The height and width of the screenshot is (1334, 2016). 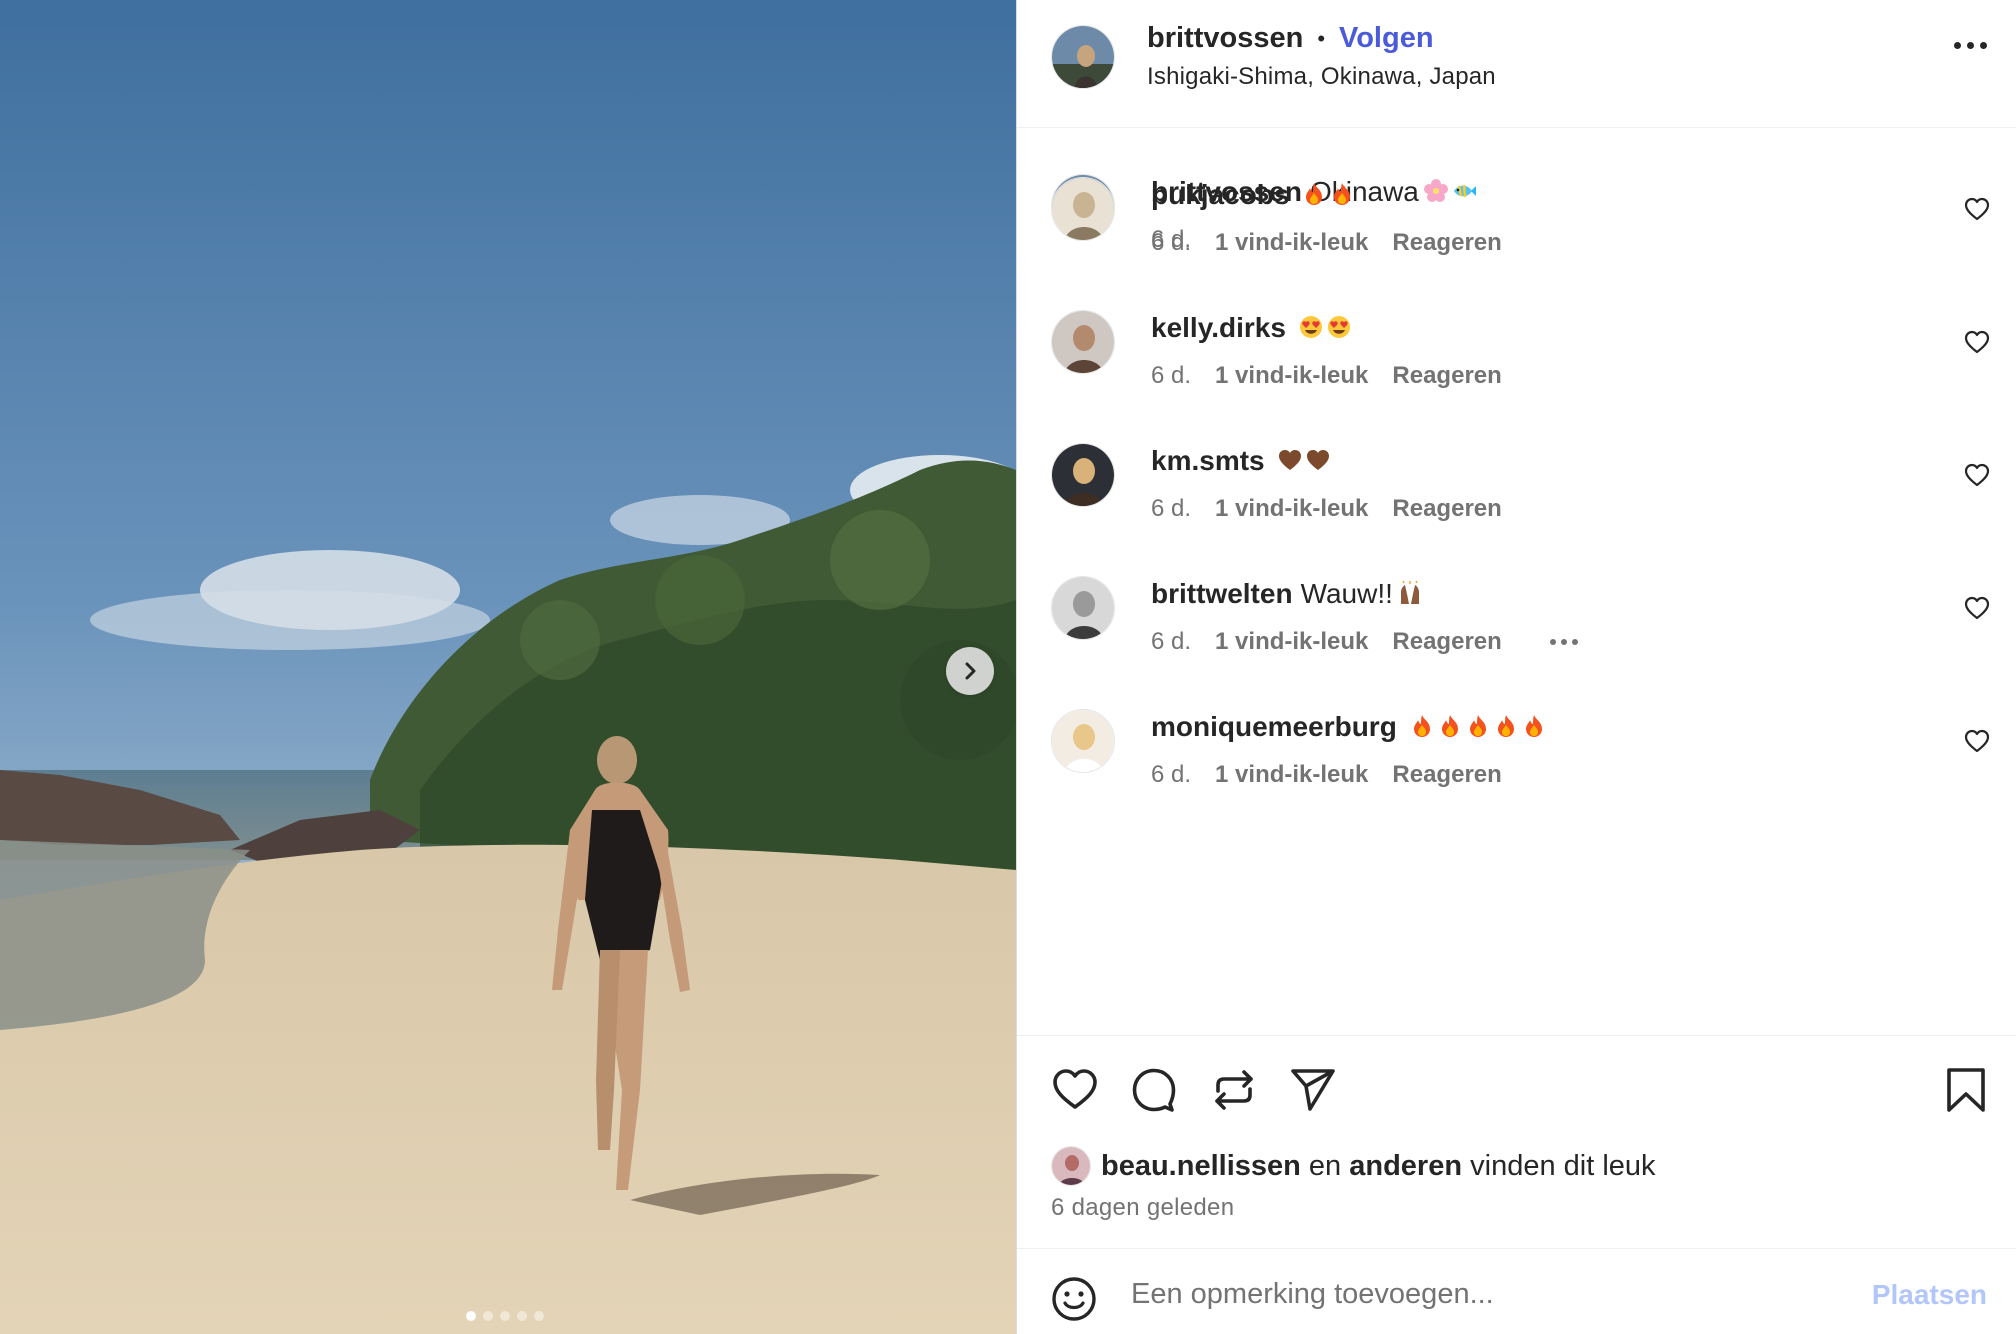 I want to click on post-comment-button: Plaatsen, so click(x=1929, y=1295).